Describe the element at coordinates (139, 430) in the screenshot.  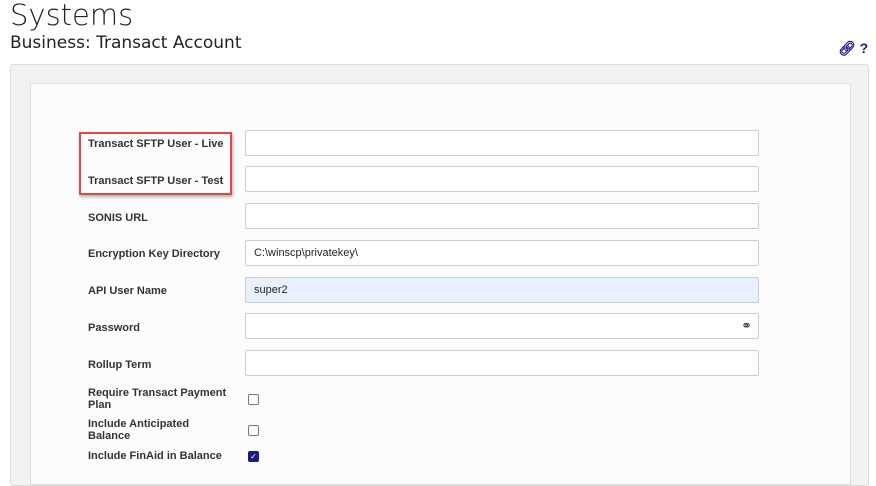
I see `label-include-anticipated: Include Anticipated Balance` at that location.